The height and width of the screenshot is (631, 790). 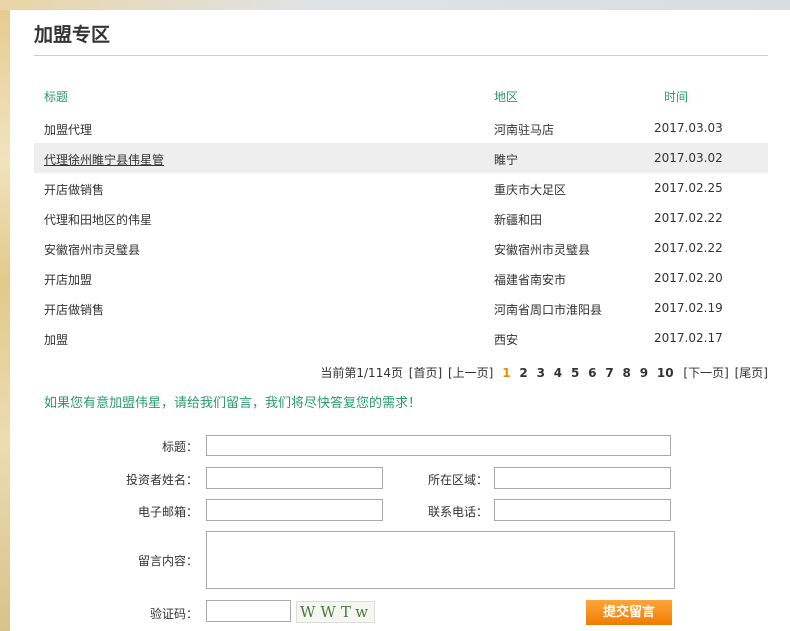 I want to click on pager-next-link: [下一页], so click(x=705, y=373).